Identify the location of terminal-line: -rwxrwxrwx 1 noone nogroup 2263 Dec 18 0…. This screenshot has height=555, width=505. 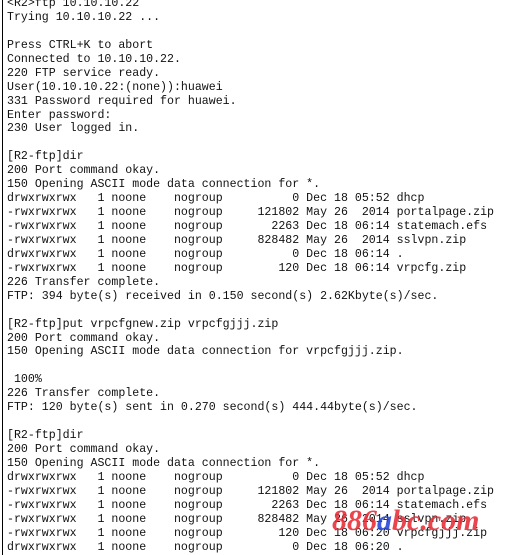
(247, 226).